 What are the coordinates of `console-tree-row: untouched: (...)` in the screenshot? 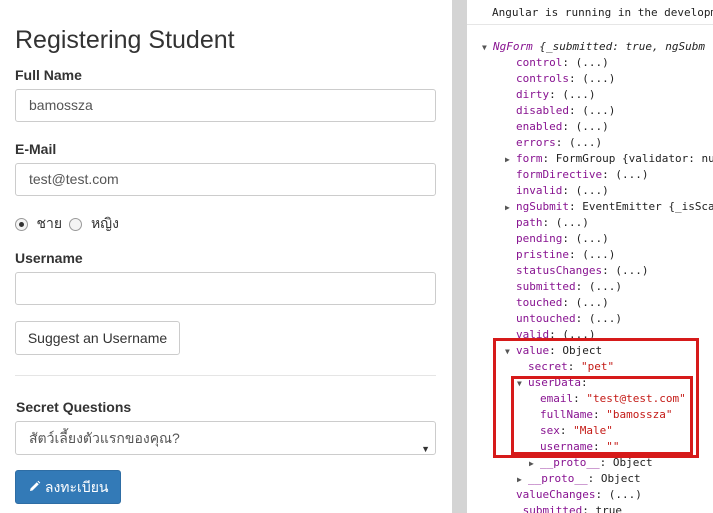 It's located at (569, 319).